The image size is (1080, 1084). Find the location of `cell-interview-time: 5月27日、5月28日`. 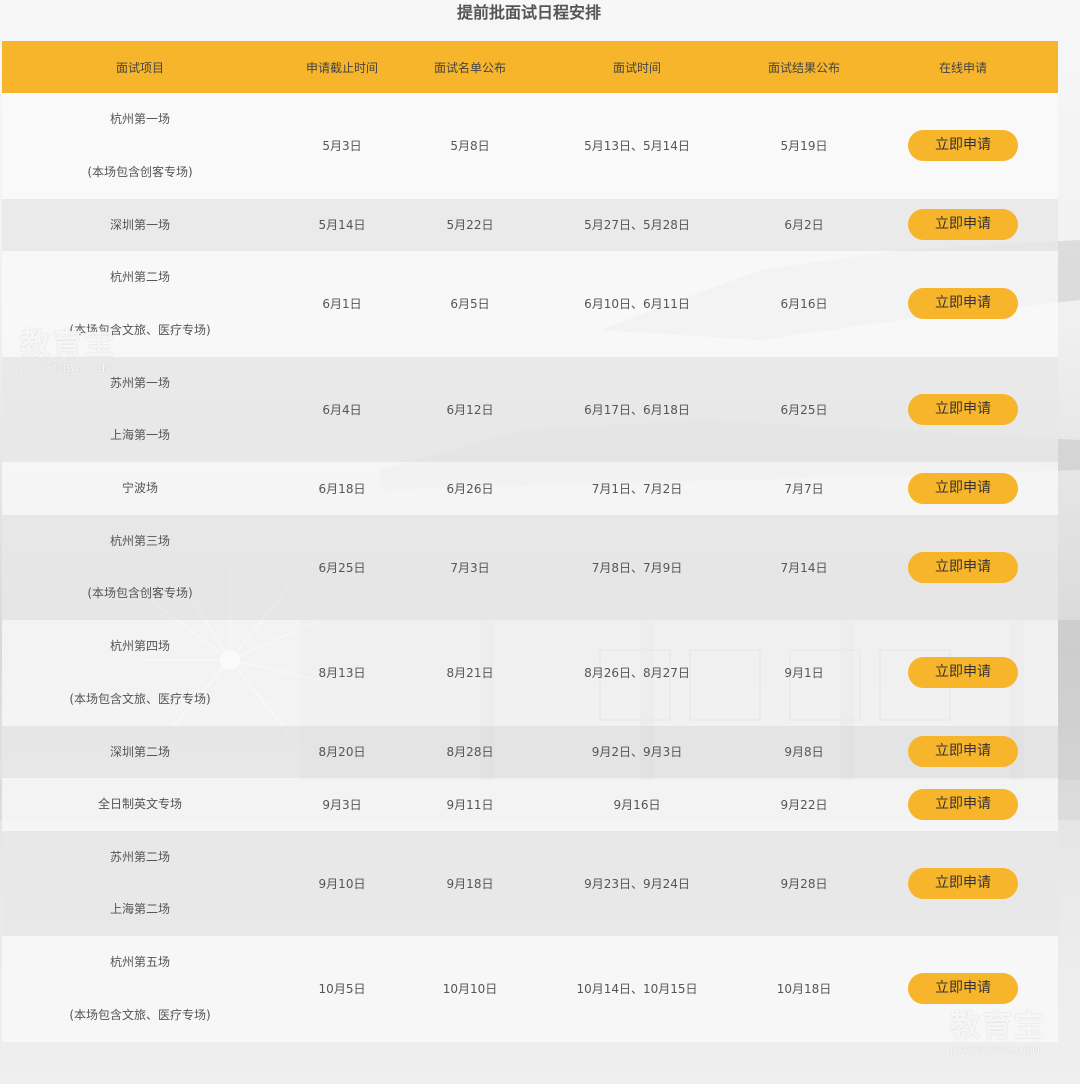

cell-interview-time: 5月27日、5月28日 is located at coordinates (637, 224).